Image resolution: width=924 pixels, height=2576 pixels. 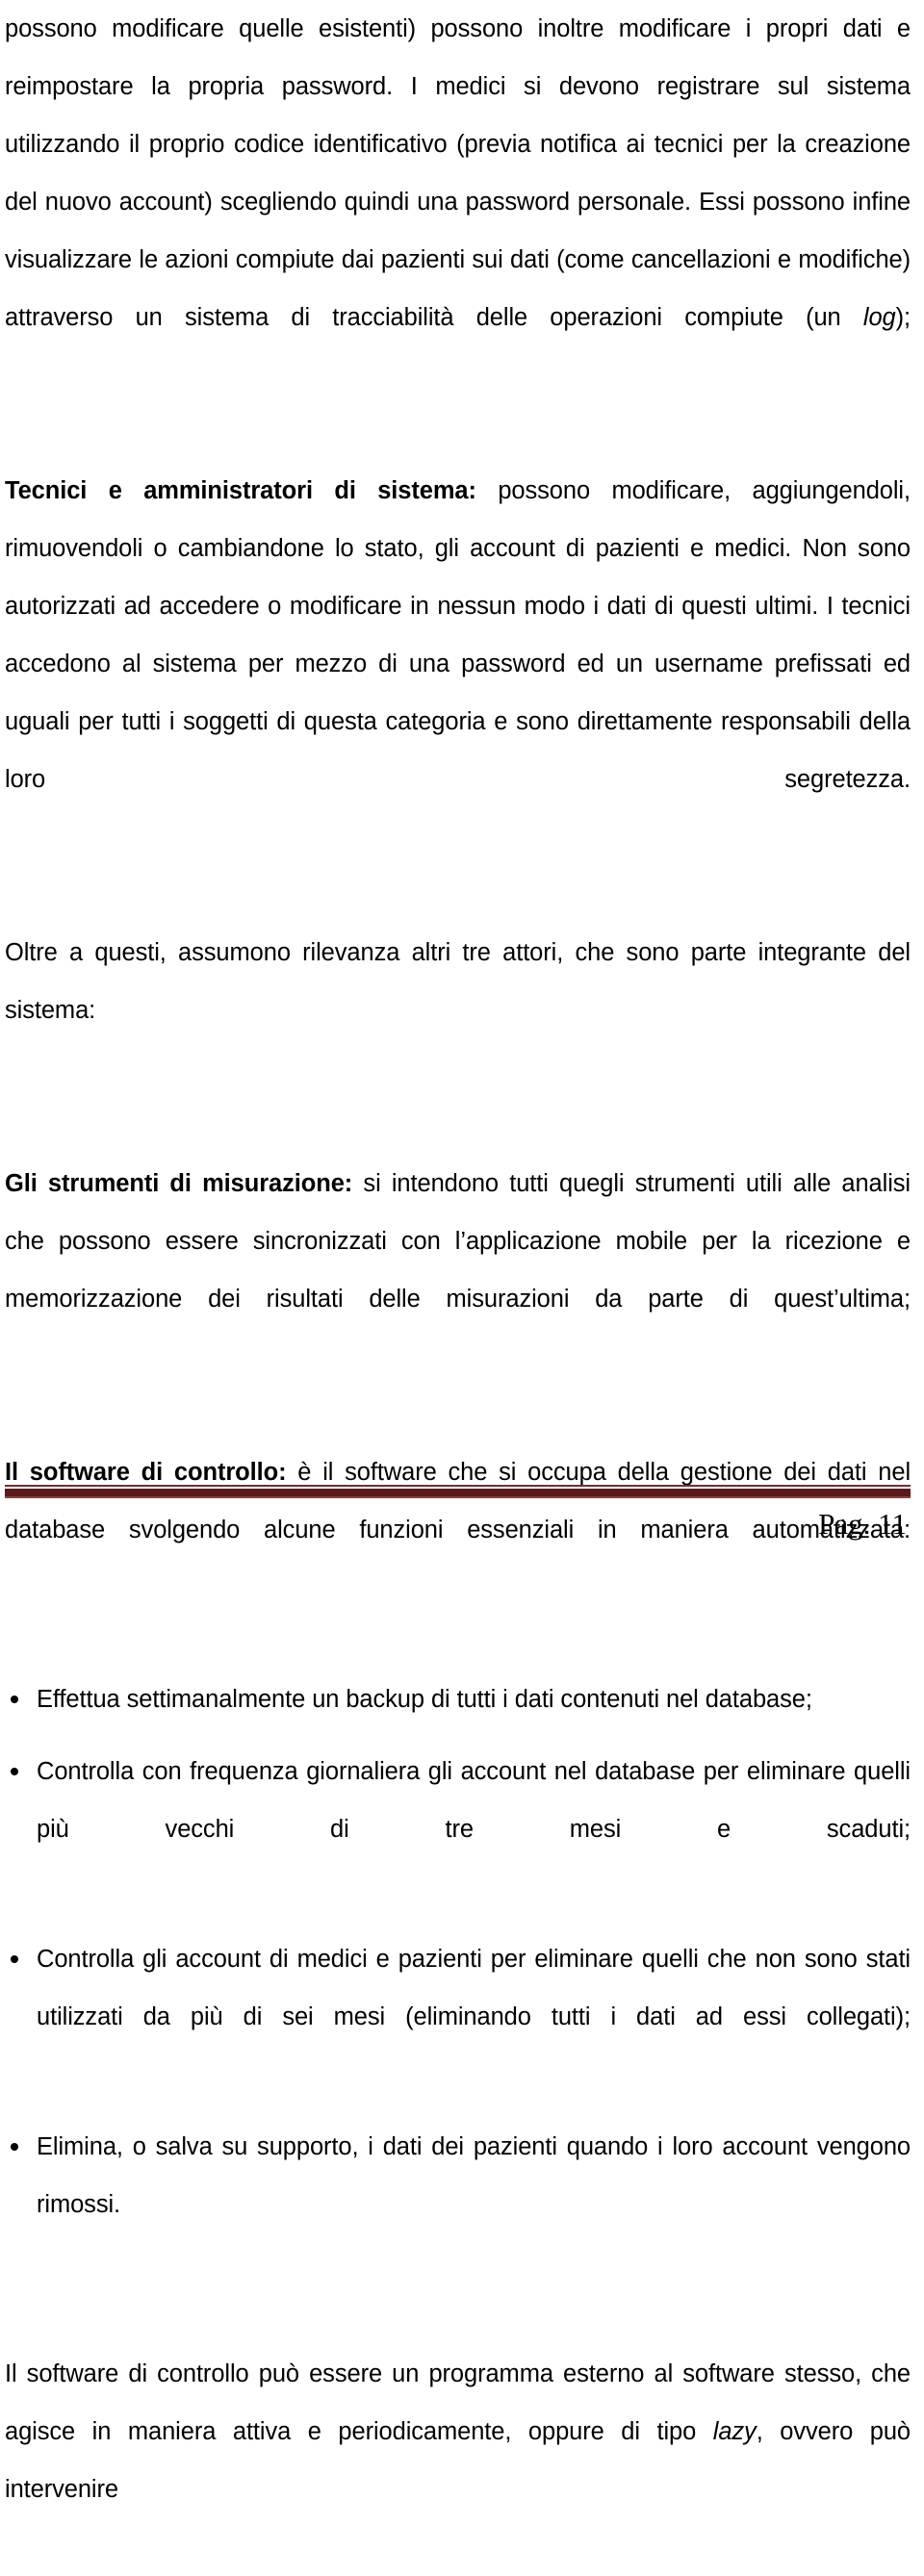 I want to click on page-footer: Pag. 11, so click(x=462, y=1514).